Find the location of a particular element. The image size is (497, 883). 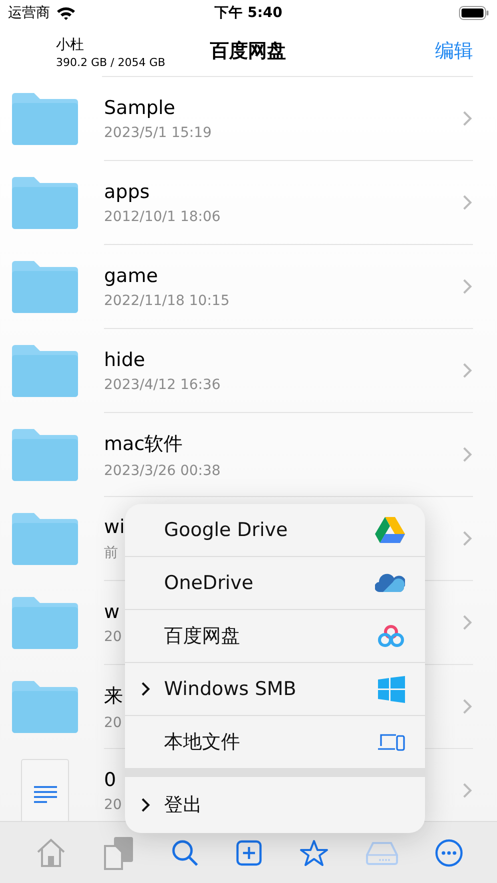

file-date: 2023/3/26 00:38 is located at coordinates (162, 470).